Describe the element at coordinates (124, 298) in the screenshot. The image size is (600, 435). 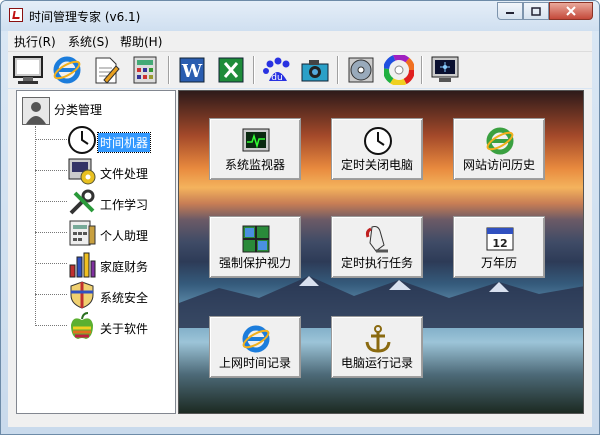
I see `tree-item-label: 系统安全` at that location.